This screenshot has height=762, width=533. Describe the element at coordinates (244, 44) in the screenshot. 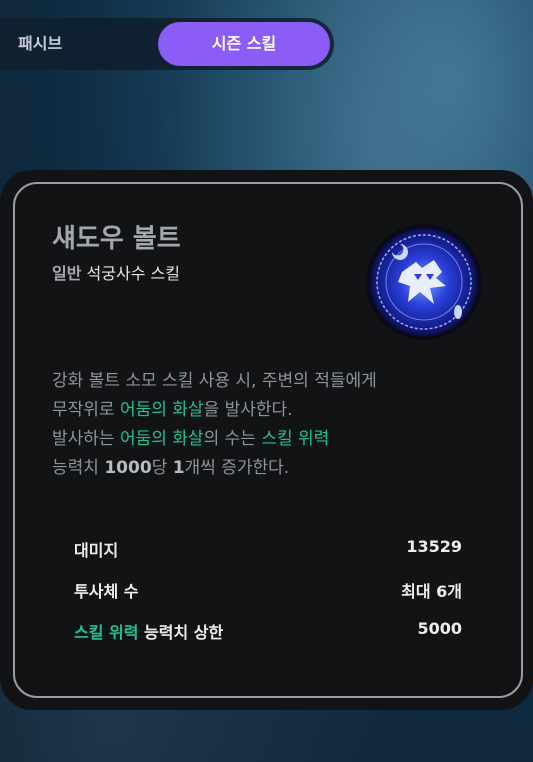

I see `tab-season-skill: 시즌 스킬` at that location.